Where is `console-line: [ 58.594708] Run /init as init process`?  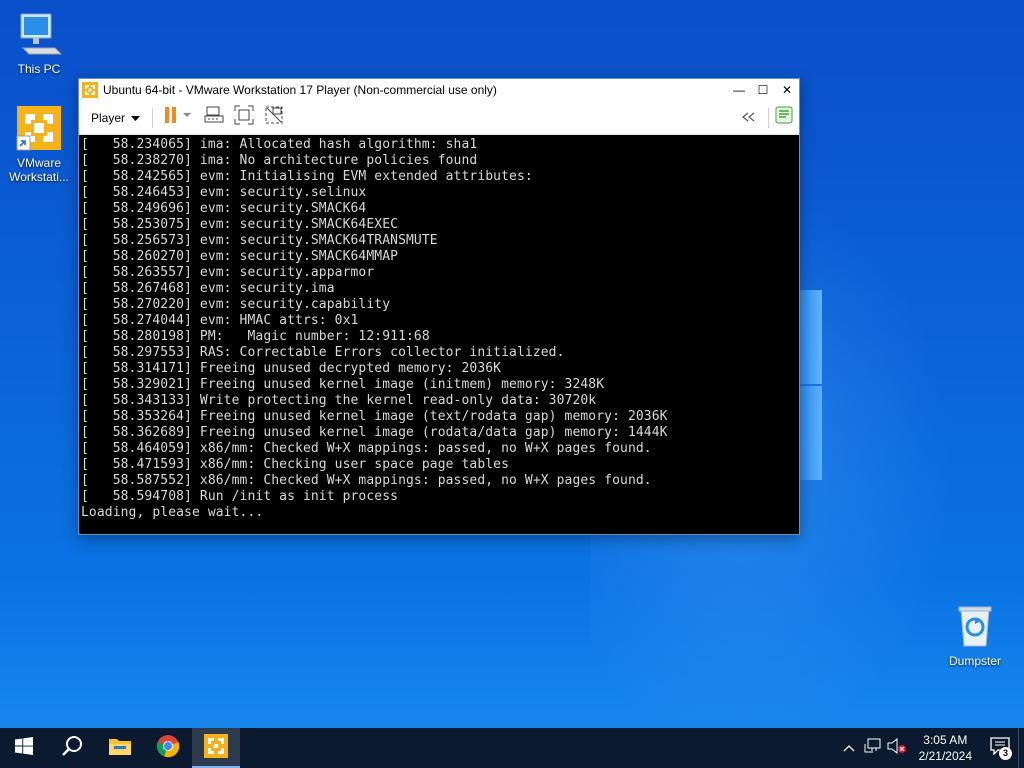
console-line: [ 58.594708] Run /init as init process is located at coordinates (240, 496).